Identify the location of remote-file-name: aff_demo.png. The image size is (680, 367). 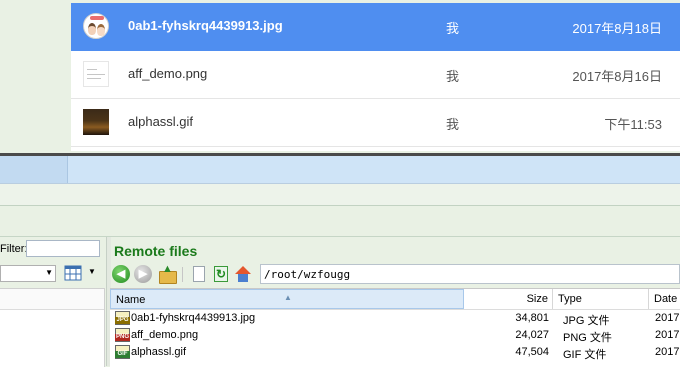
(165, 335).